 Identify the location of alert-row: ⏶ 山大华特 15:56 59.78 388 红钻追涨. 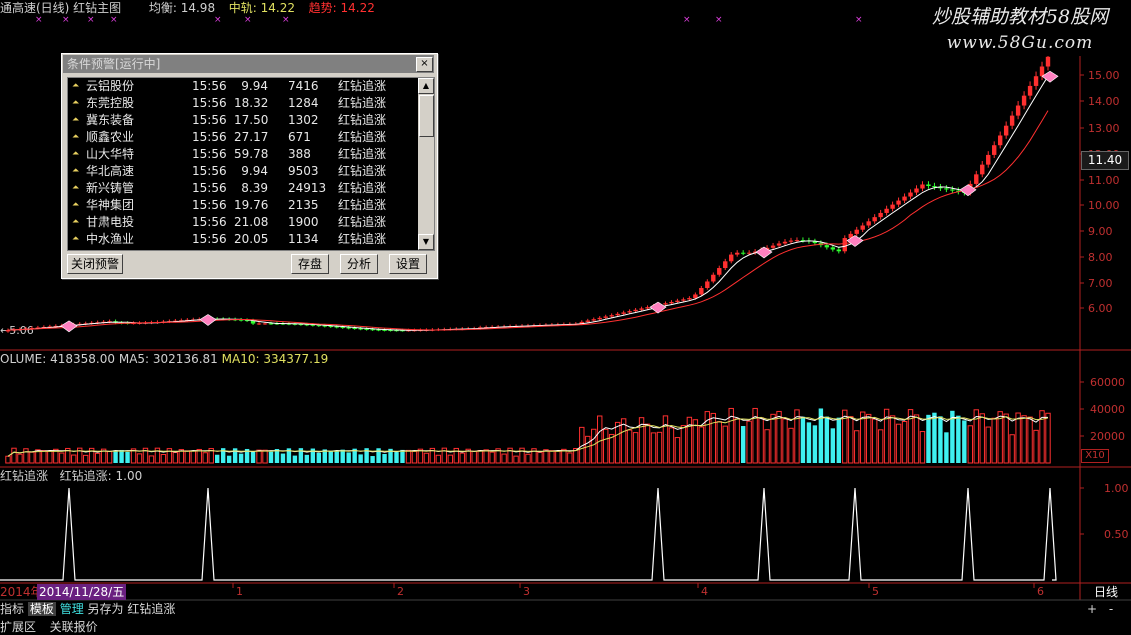
(243, 154).